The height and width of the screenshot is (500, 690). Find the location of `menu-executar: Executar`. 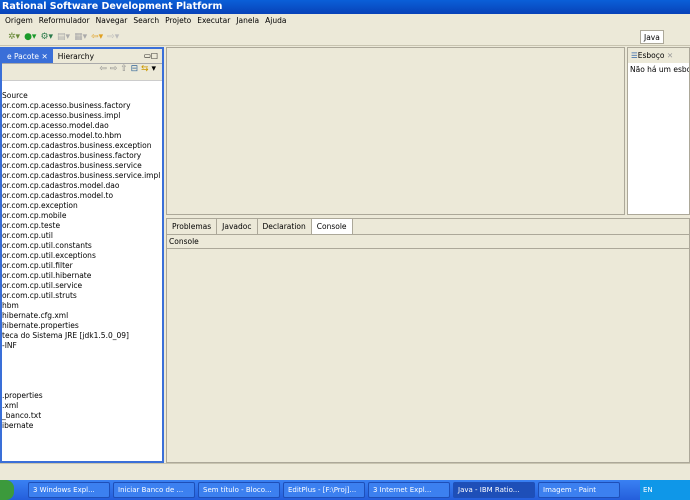

menu-executar: Executar is located at coordinates (213, 21).